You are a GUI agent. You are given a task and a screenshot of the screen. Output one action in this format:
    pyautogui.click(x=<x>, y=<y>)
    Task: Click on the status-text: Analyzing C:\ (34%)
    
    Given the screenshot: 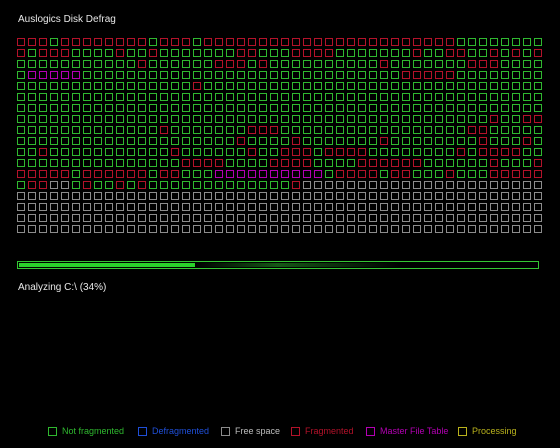 What is the action you would take?
    pyautogui.click(x=62, y=287)
    